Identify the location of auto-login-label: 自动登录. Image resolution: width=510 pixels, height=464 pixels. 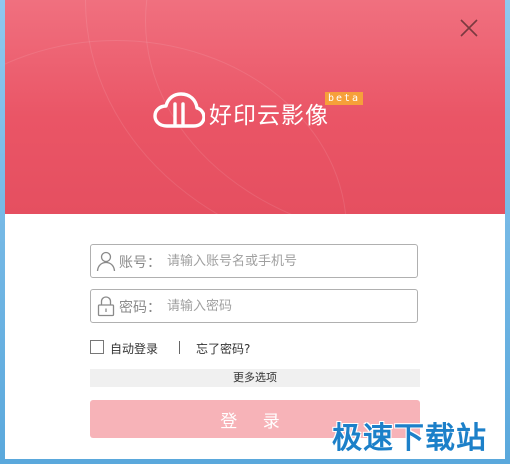
(134, 348).